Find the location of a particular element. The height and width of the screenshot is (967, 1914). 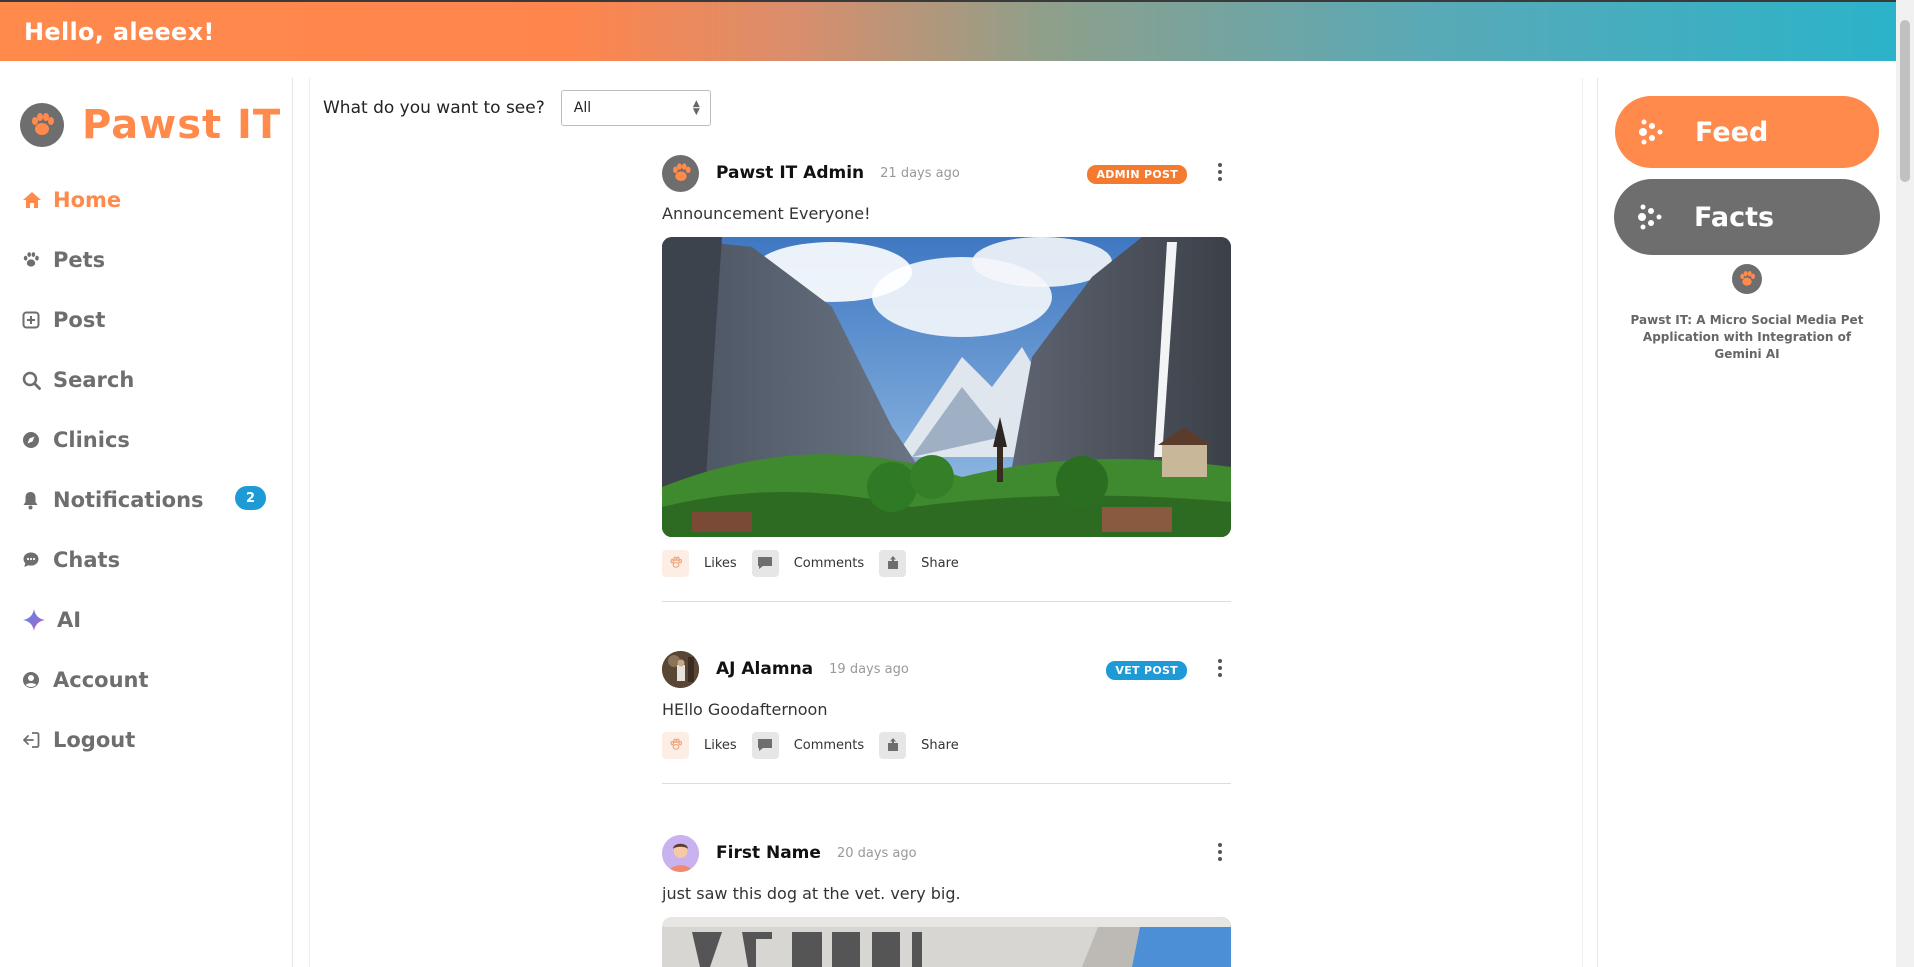

sidebar-item-label: Post is located at coordinates (79, 320).